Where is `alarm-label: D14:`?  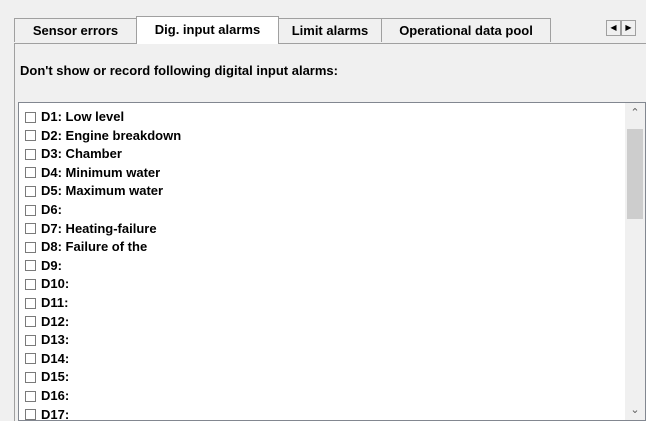
alarm-label: D14: is located at coordinates (55, 358).